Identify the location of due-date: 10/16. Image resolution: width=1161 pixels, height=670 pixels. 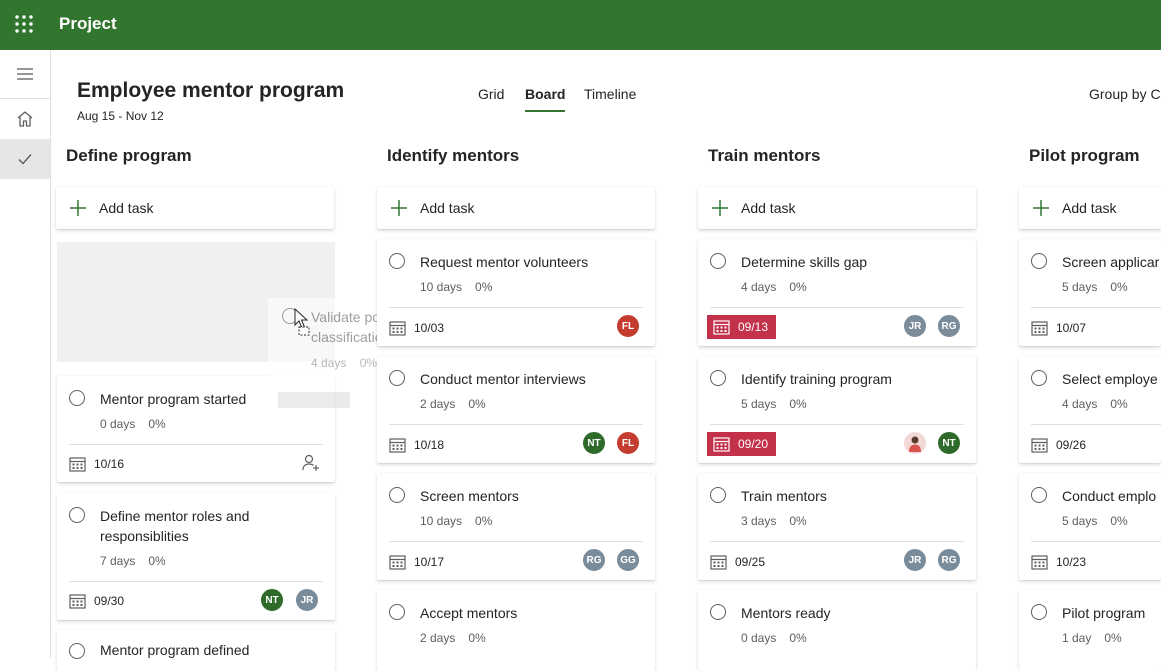
(96, 464).